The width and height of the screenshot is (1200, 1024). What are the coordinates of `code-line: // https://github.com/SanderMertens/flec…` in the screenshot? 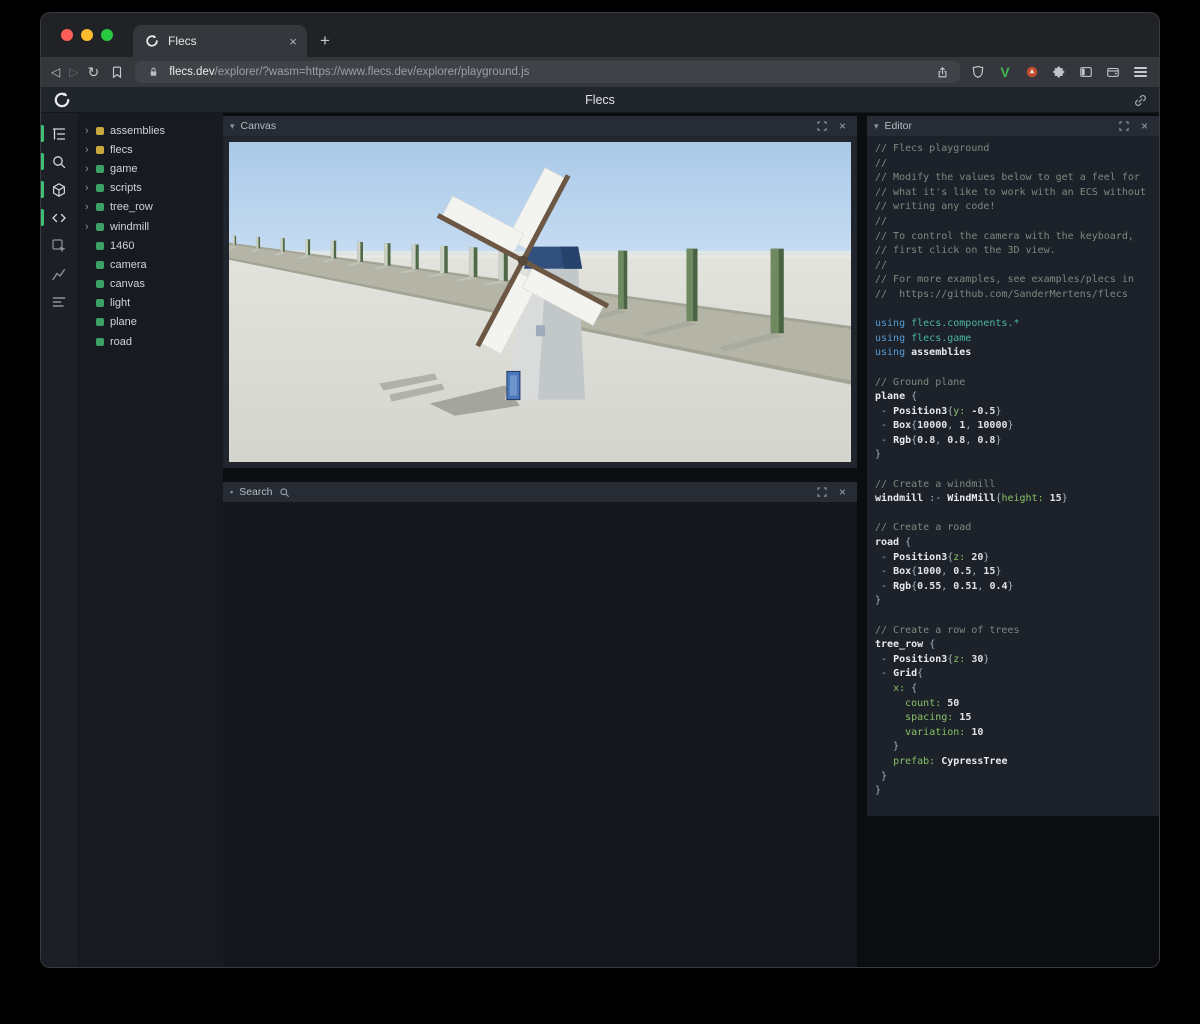 It's located at (1013, 295).